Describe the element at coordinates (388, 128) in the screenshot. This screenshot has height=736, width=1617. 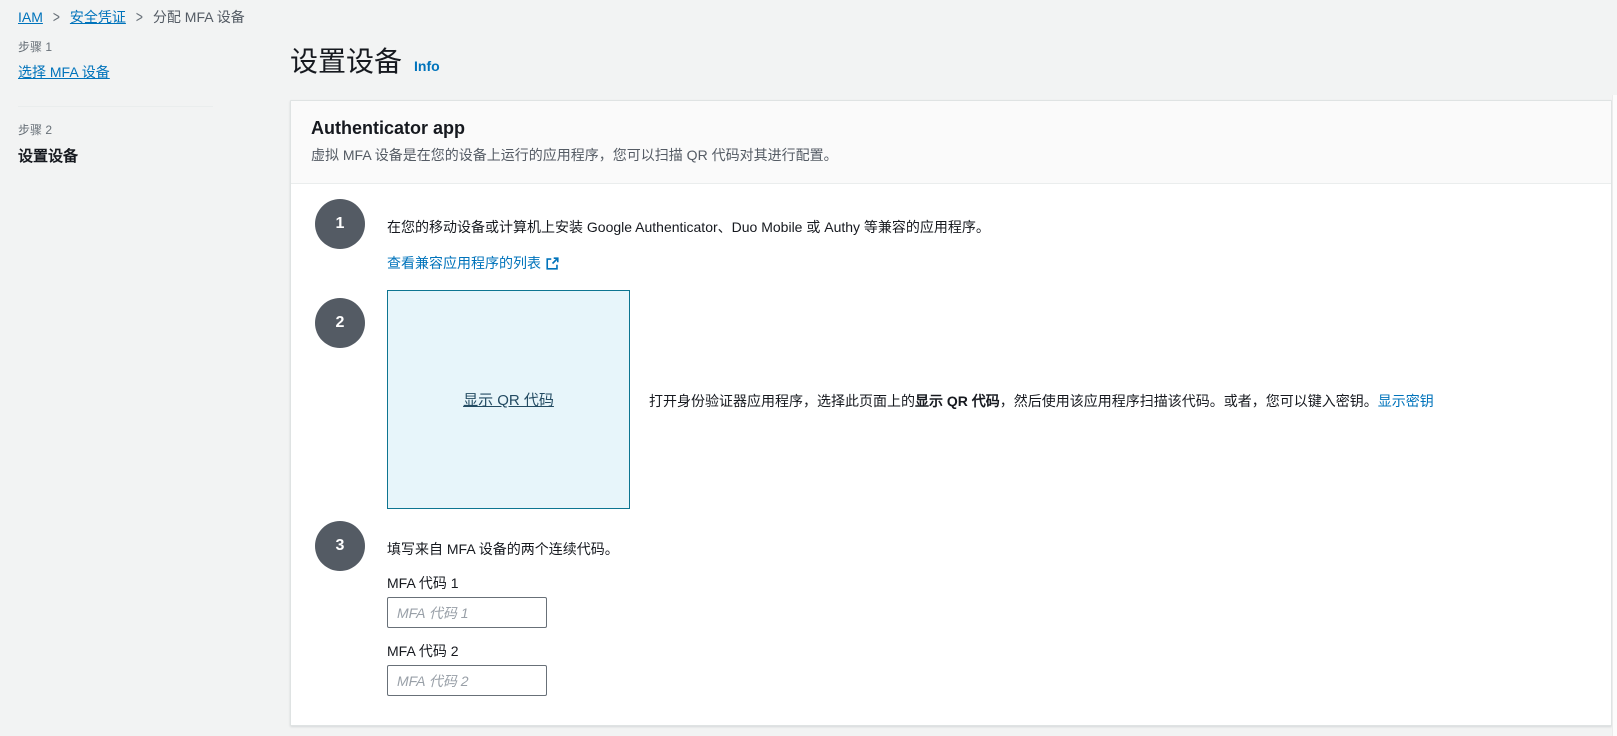
I see `card-title: Authenticator app` at that location.